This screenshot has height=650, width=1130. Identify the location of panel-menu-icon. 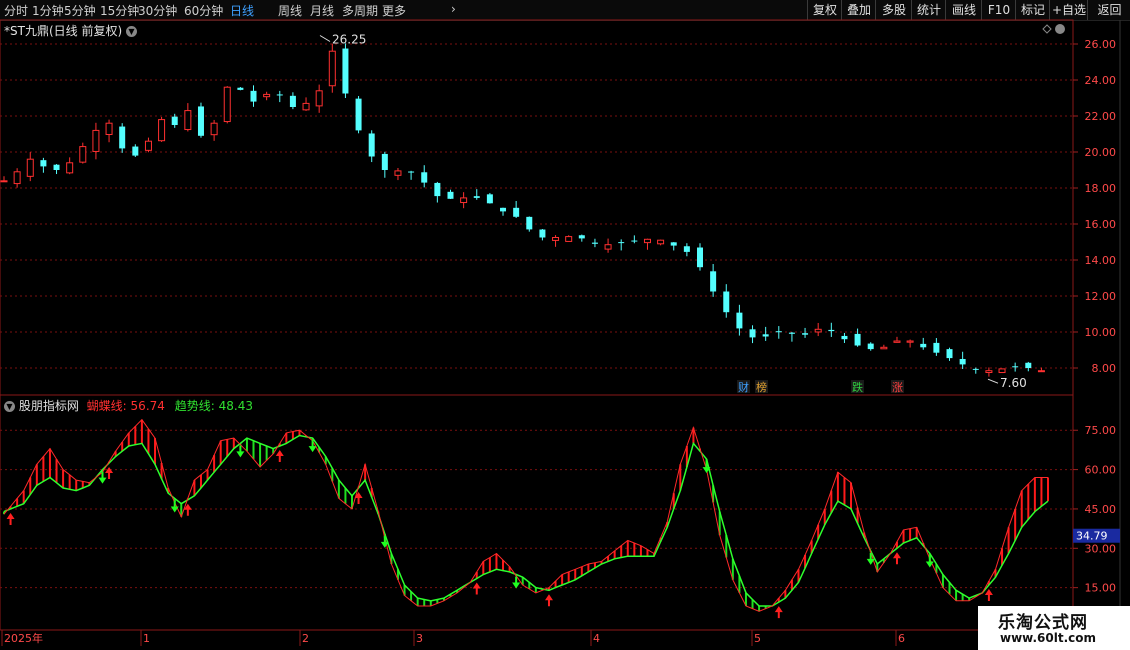
(1060, 29).